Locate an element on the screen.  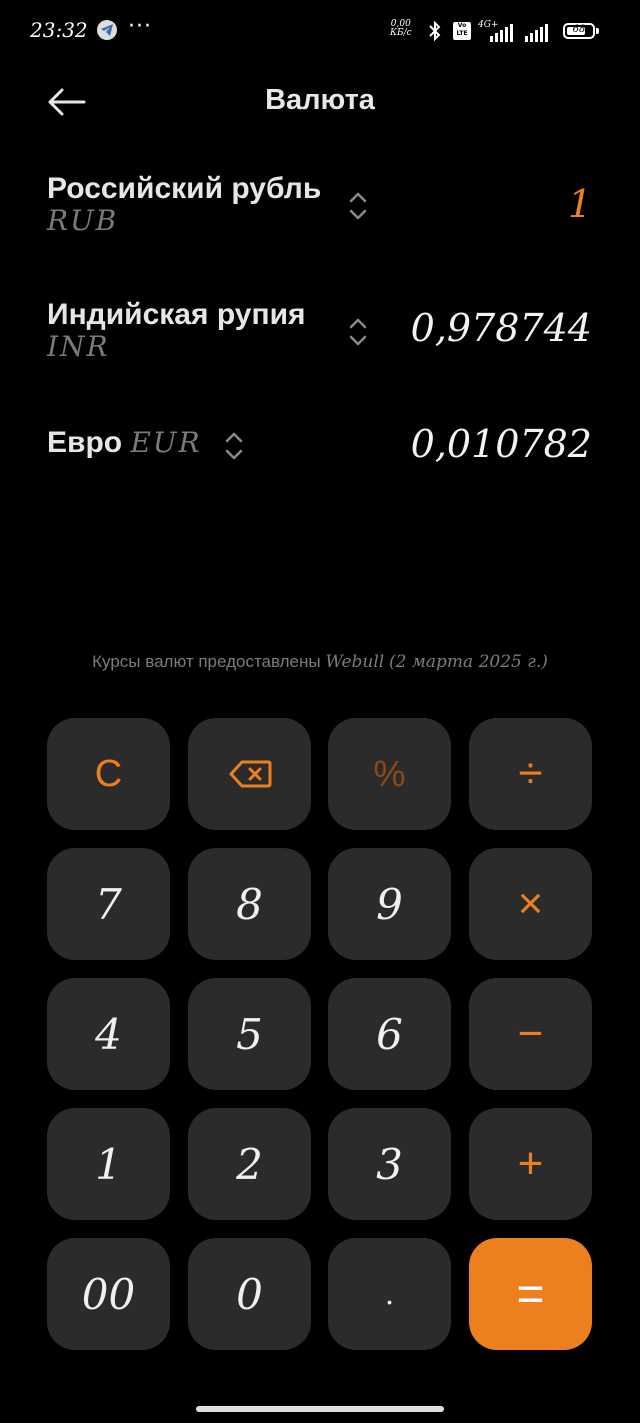
currency-code: EUR is located at coordinates (166, 442).